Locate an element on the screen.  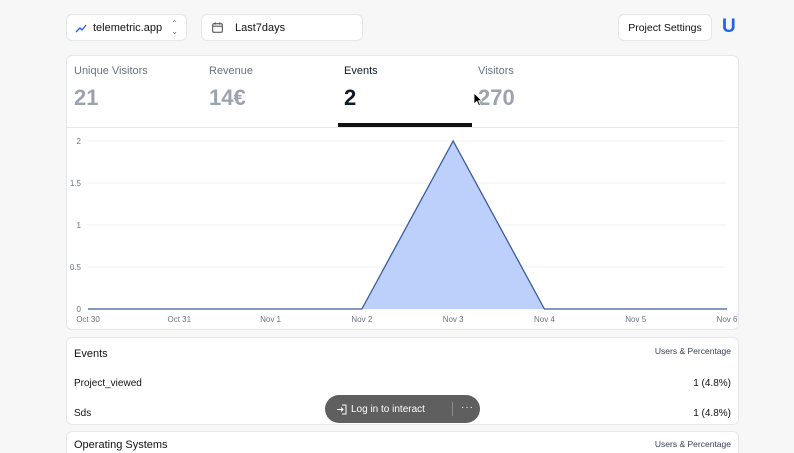
y-tick-label: 0 is located at coordinates (79, 309).